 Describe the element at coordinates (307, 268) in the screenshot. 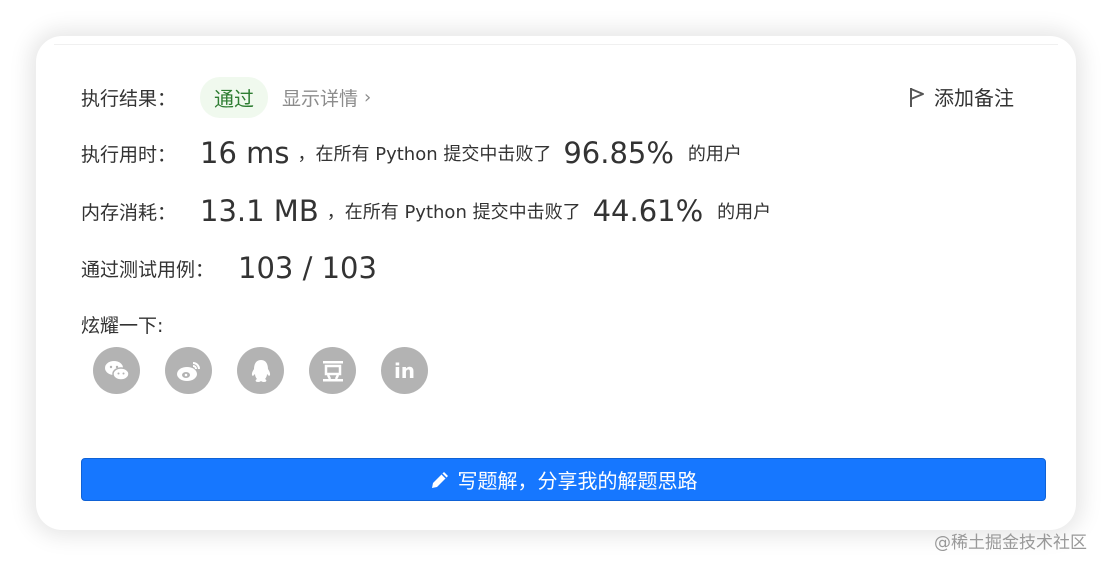

I see `testcases-value: 103 / 103` at that location.